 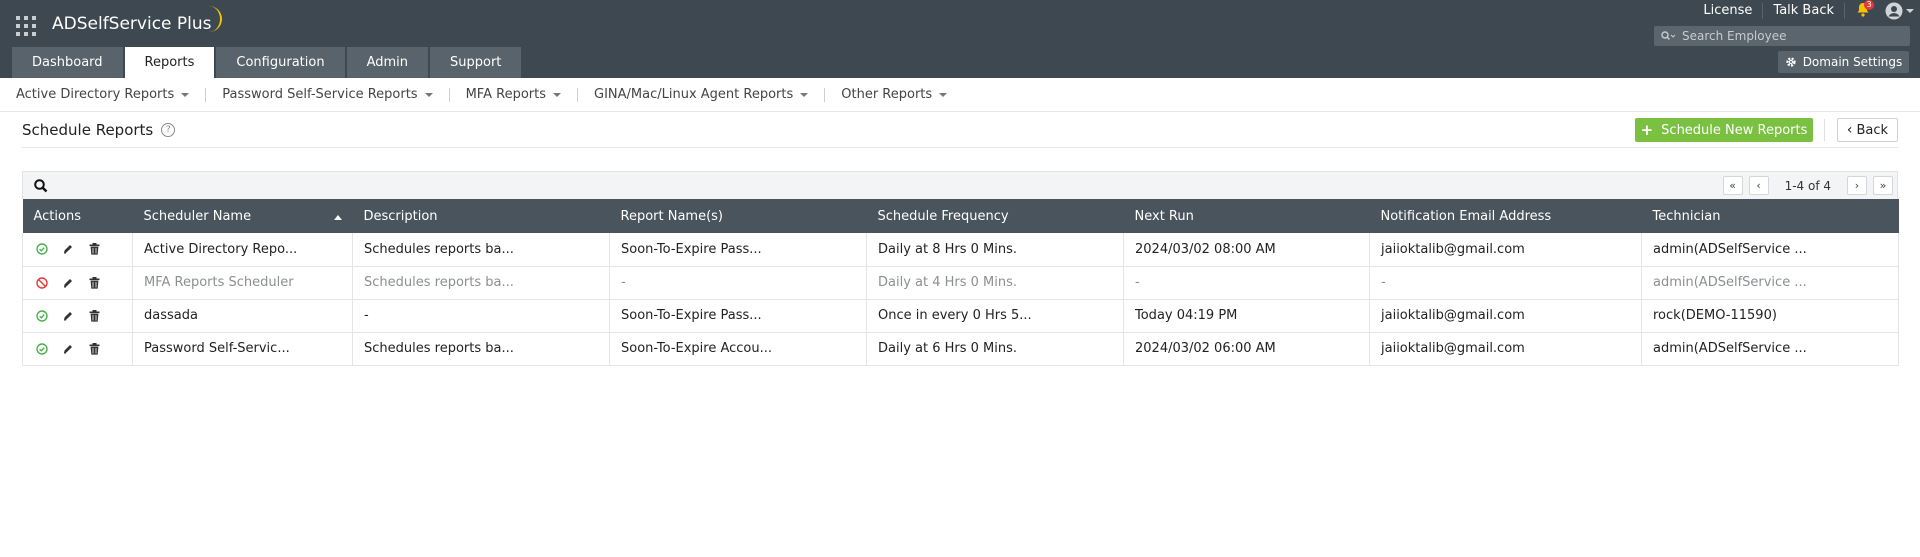 What do you see at coordinates (738, 216) in the screenshot?
I see `column-header-report-names: Report Name(s)` at bounding box center [738, 216].